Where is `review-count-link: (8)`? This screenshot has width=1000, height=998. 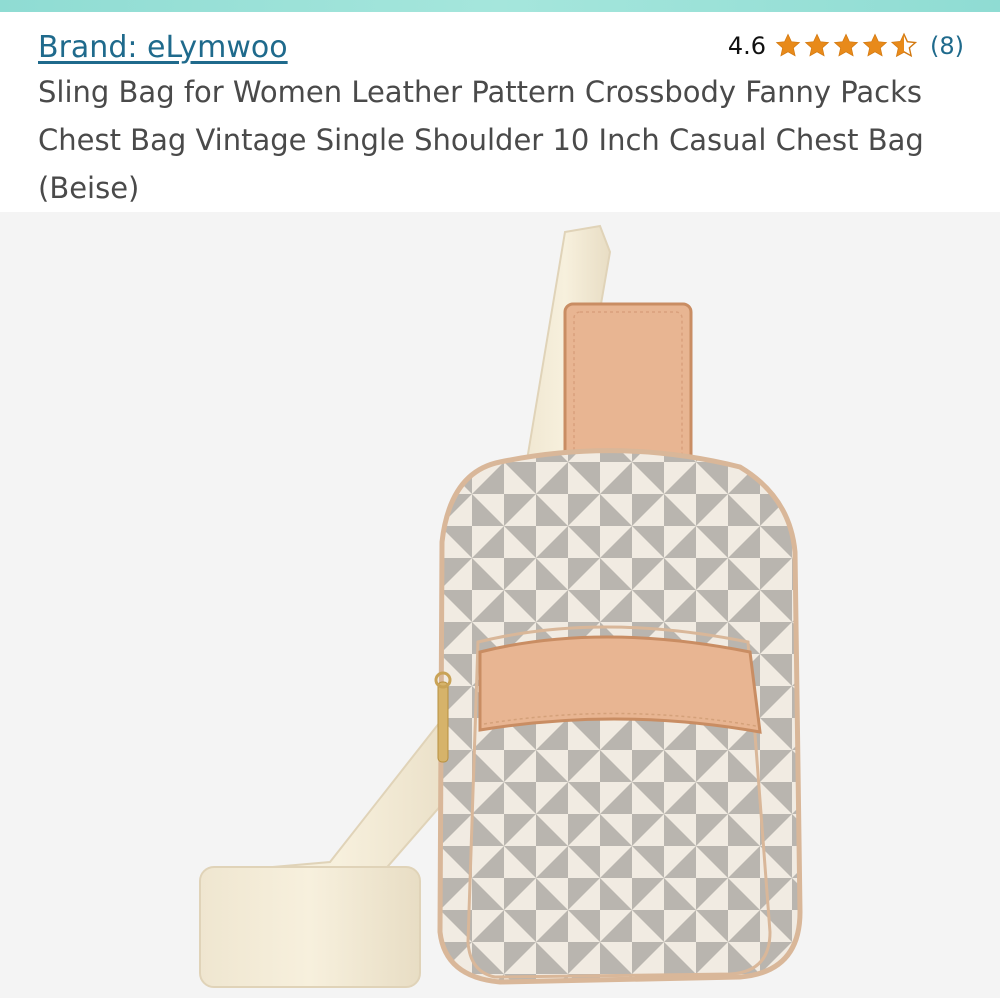 review-count-link: (8) is located at coordinates (947, 46).